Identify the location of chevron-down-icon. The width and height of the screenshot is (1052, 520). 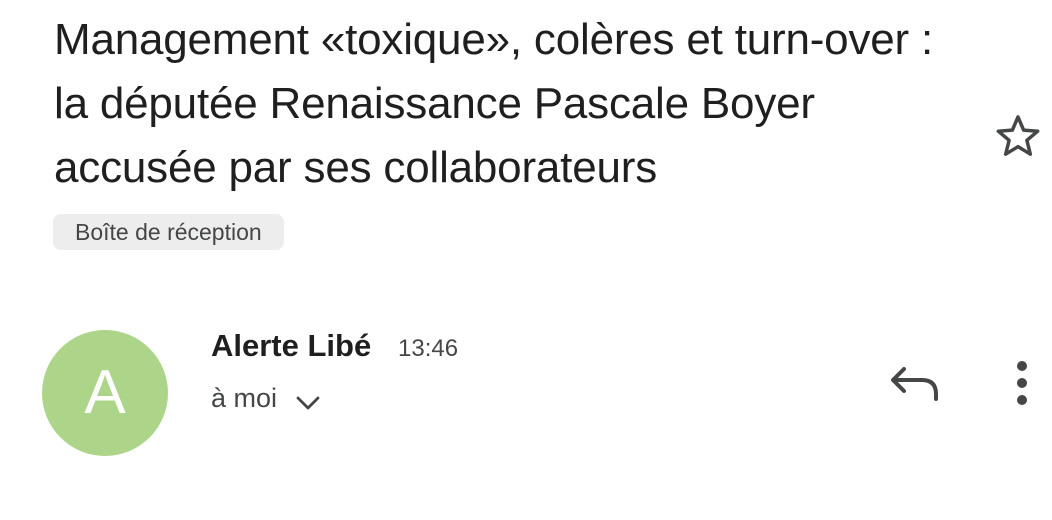
(308, 403).